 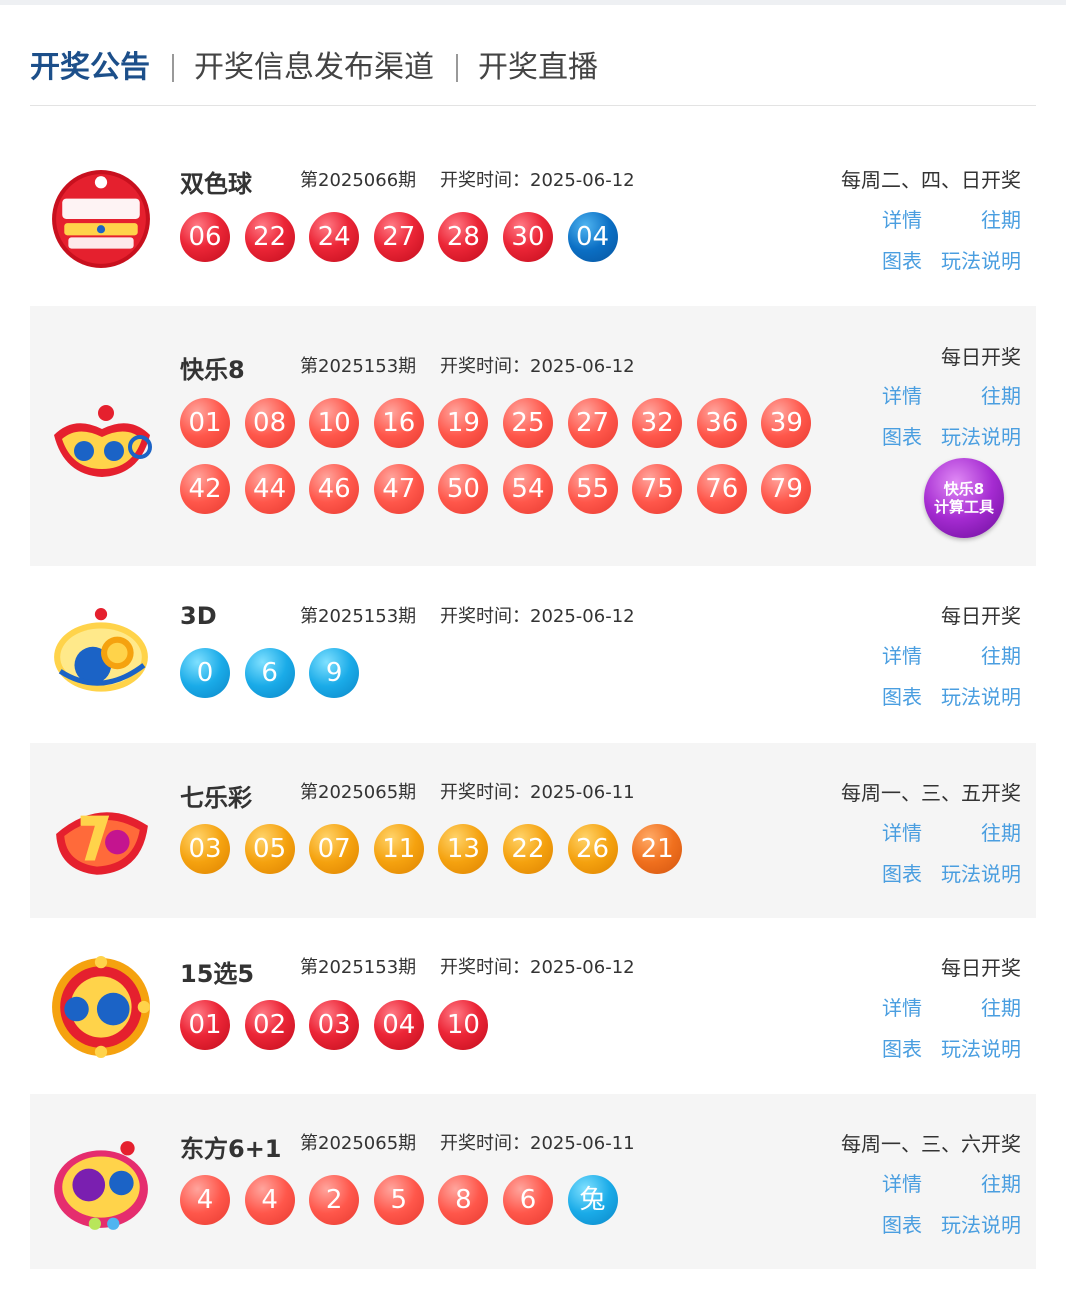 What do you see at coordinates (463, 849) in the screenshot?
I see `lottery-ball: 13` at bounding box center [463, 849].